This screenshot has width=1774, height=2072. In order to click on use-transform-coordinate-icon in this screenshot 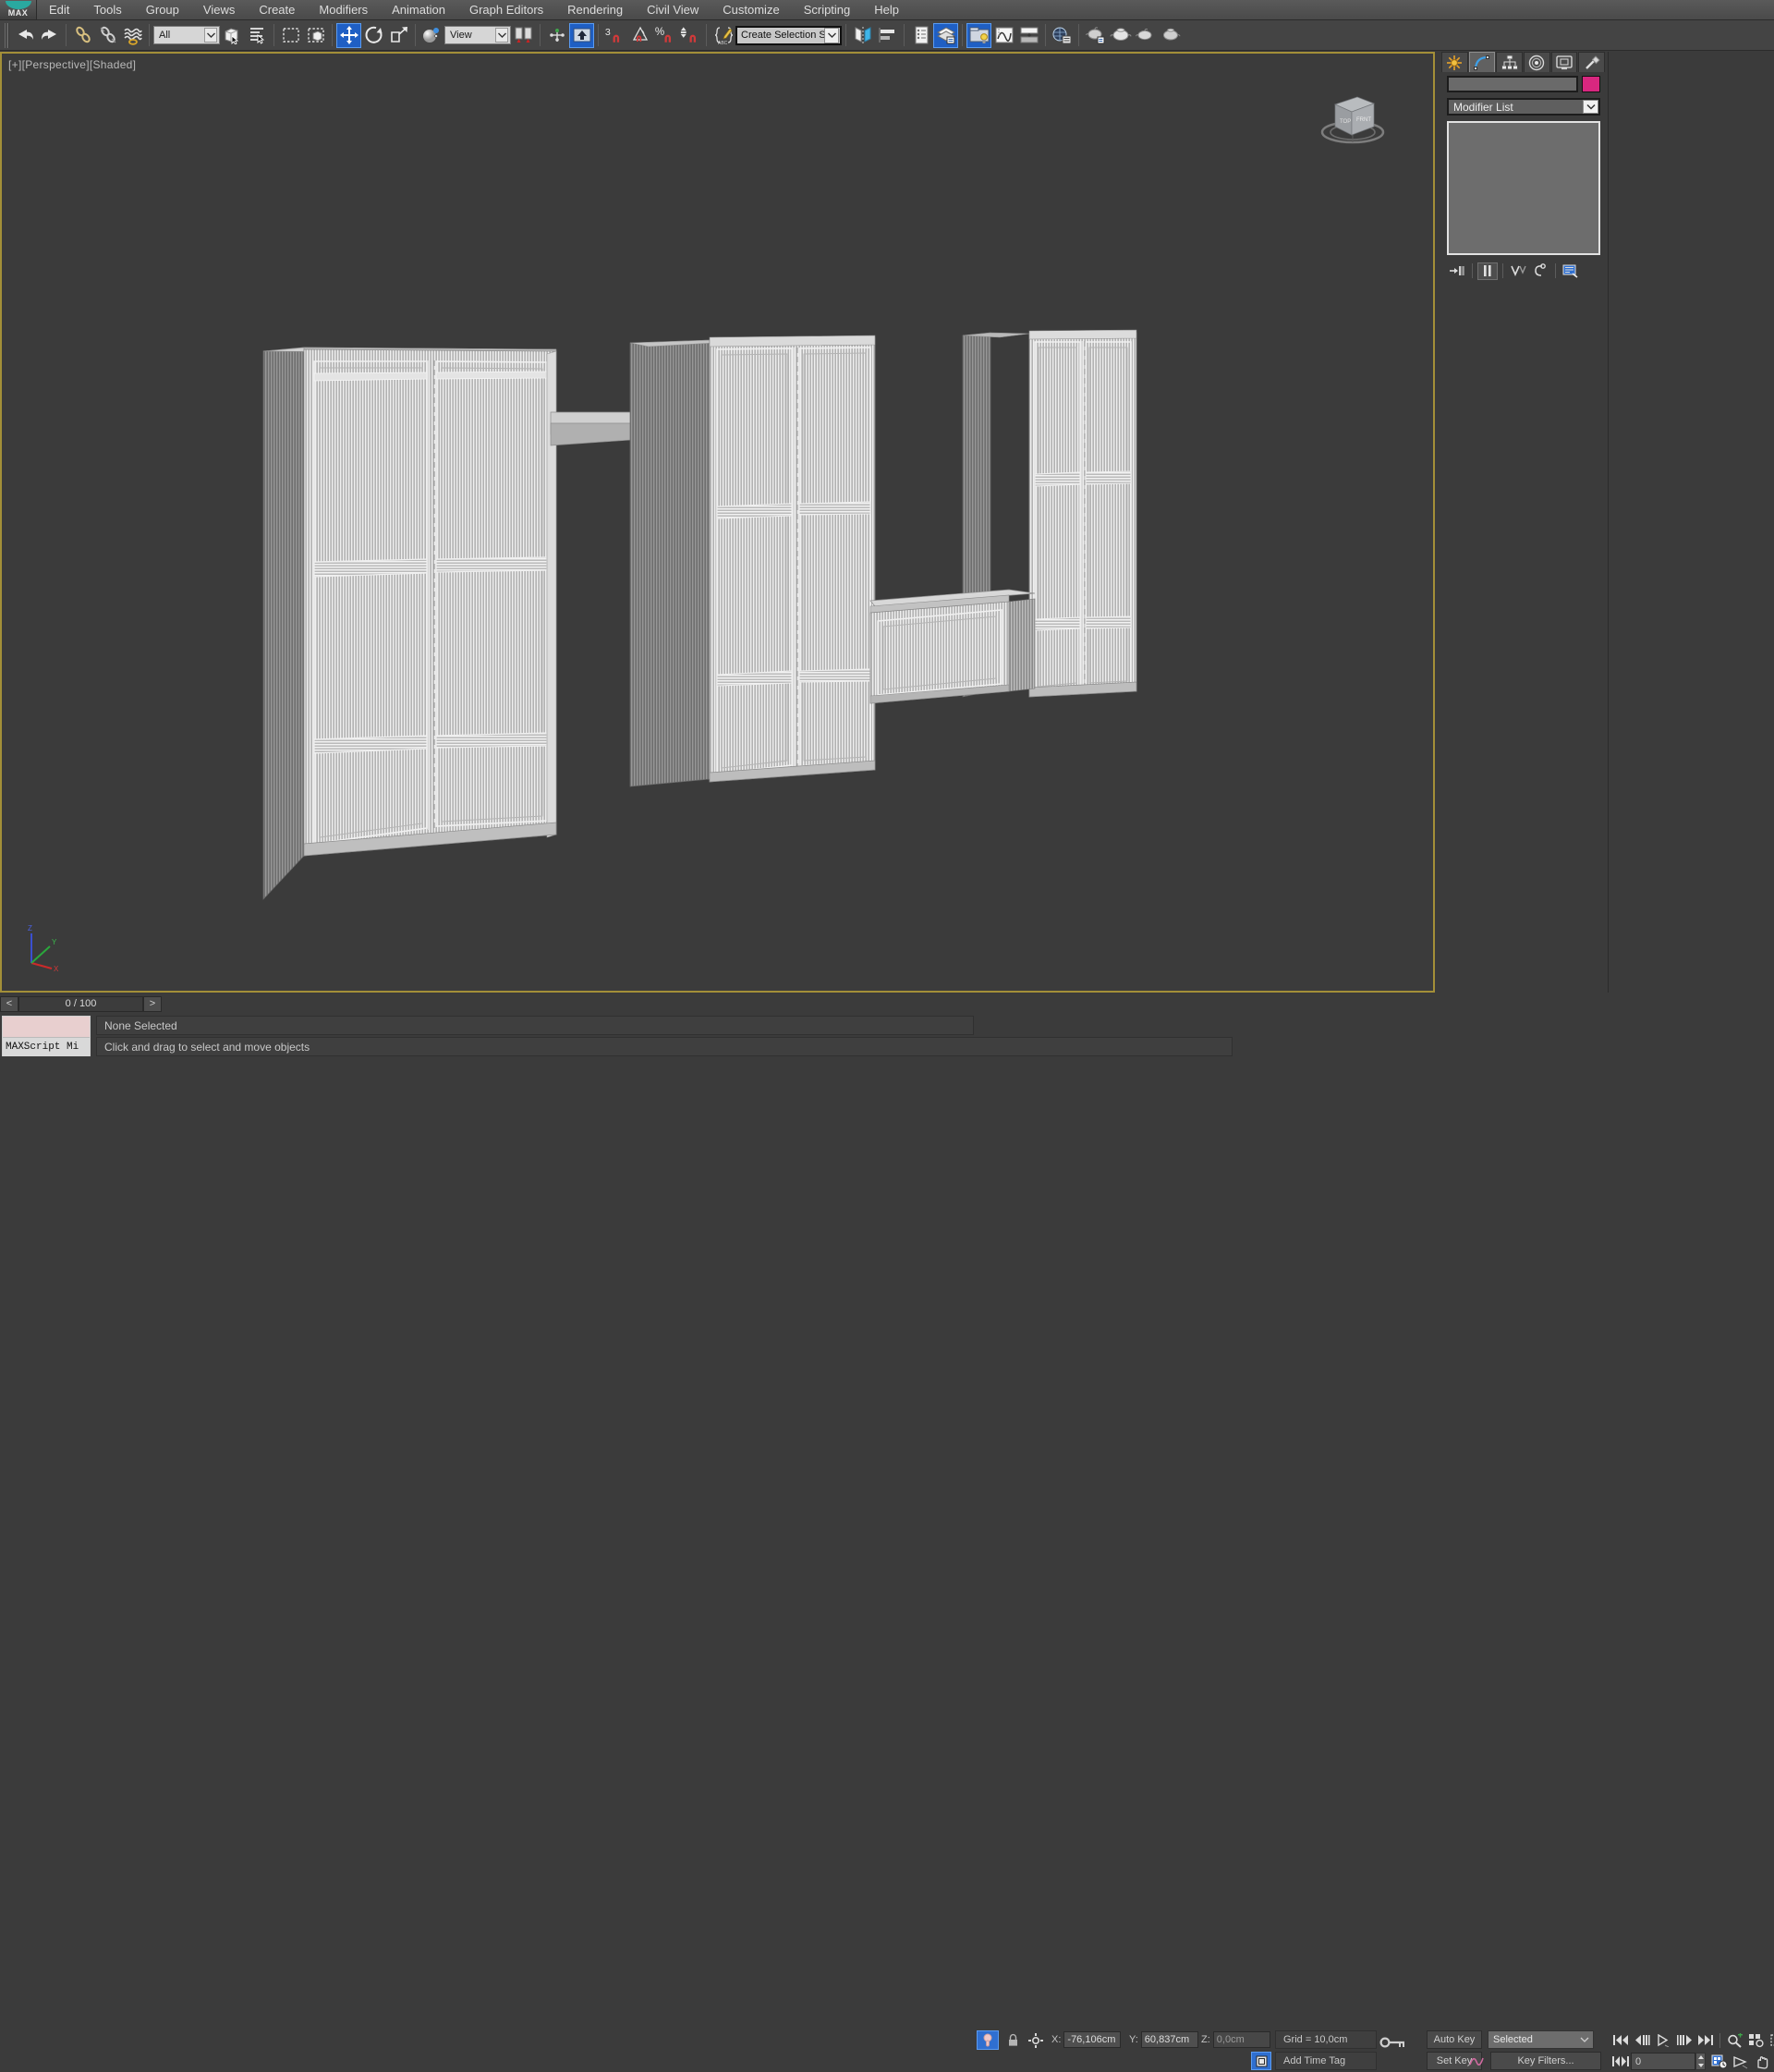, I will do `click(556, 35)`.